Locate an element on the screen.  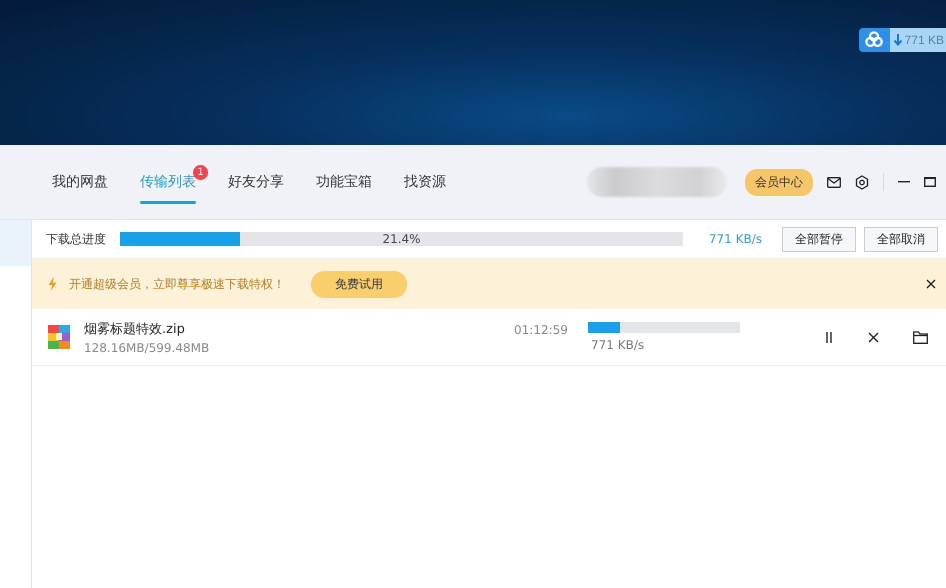
promo-text: 开通超级会员，立即尊享极速下载特权！ is located at coordinates (177, 284).